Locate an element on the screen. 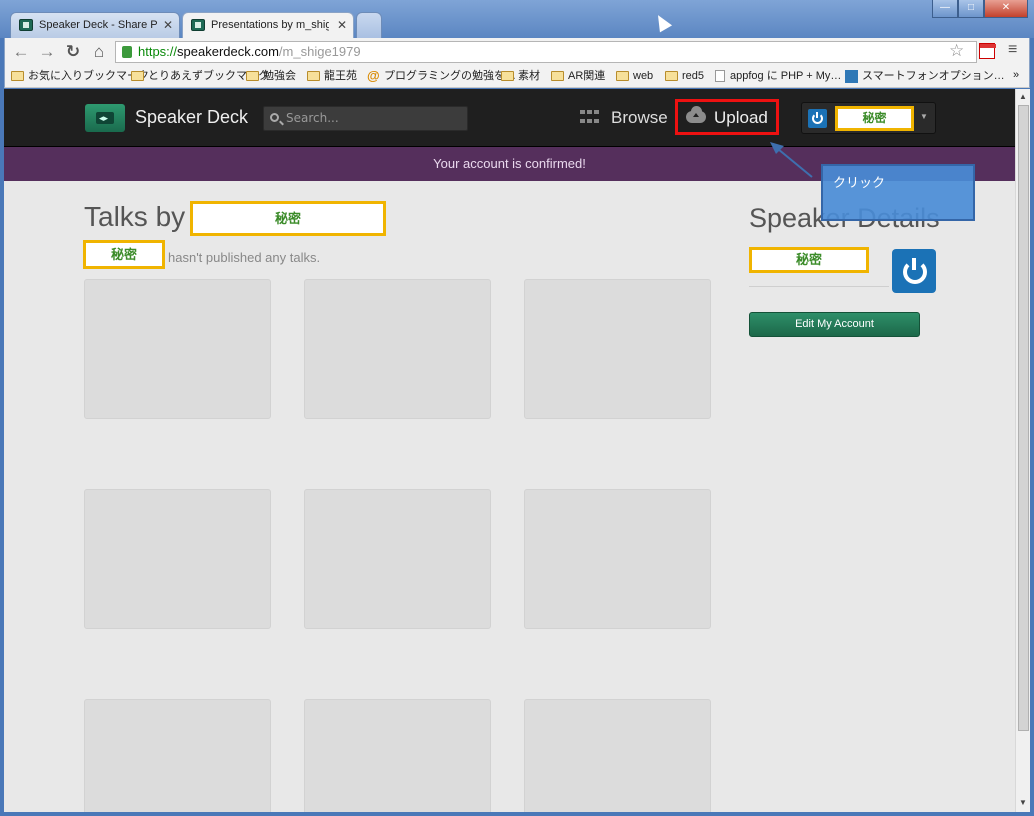  window-controls: — □ ✕ is located at coordinates (980, 9).